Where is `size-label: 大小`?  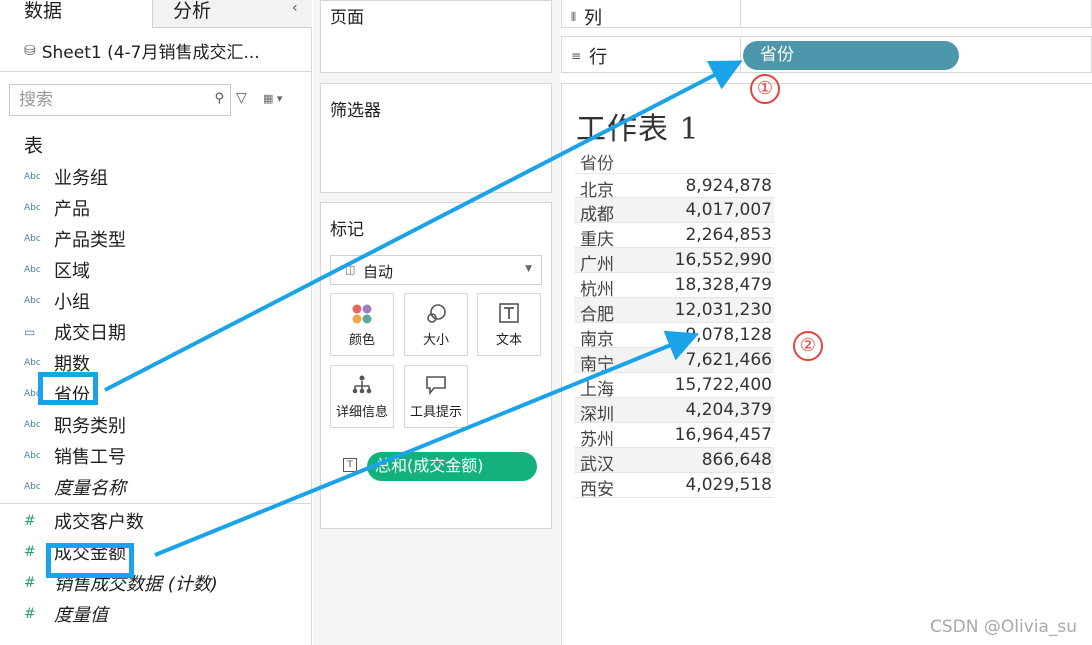 size-label: 大小 is located at coordinates (435, 340).